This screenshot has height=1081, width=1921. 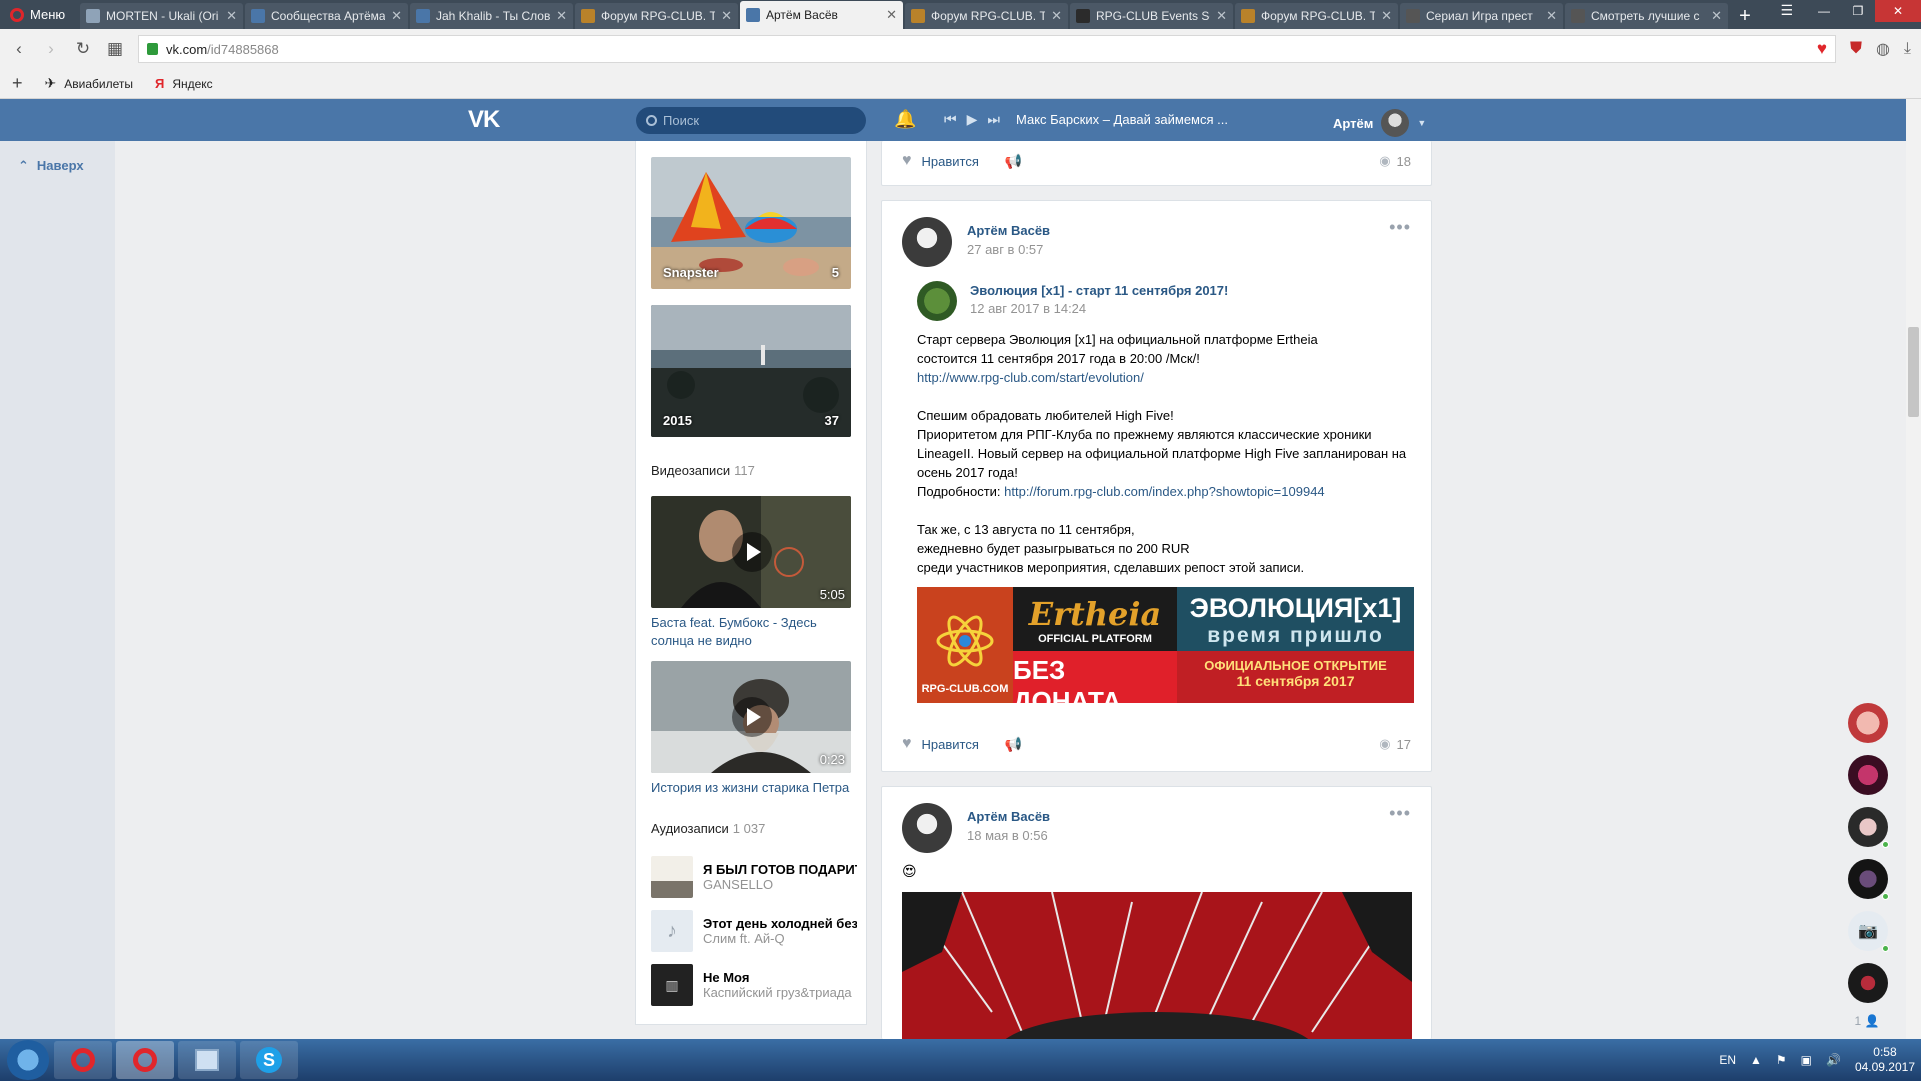 What do you see at coordinates (1898, 11) in the screenshot?
I see `window-close-icon: ✕` at bounding box center [1898, 11].